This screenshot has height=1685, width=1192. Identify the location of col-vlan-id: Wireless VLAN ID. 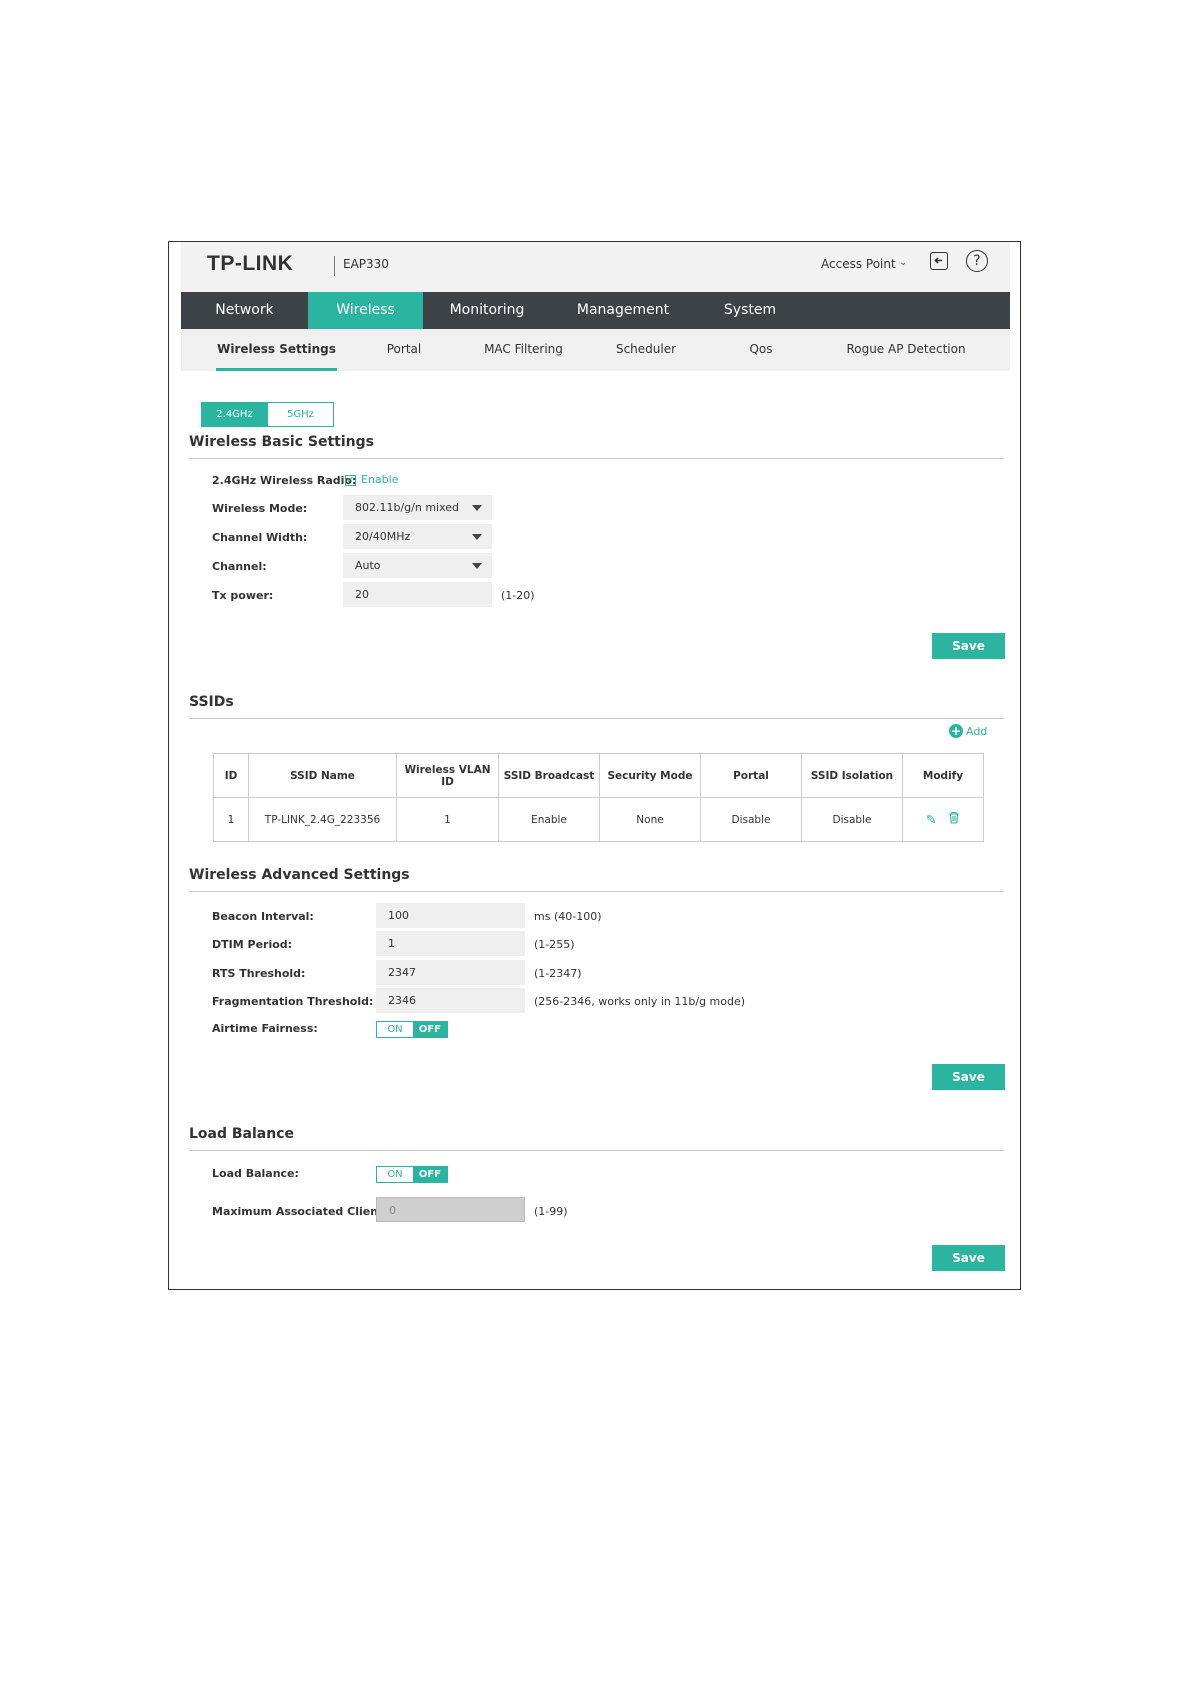
(447, 775).